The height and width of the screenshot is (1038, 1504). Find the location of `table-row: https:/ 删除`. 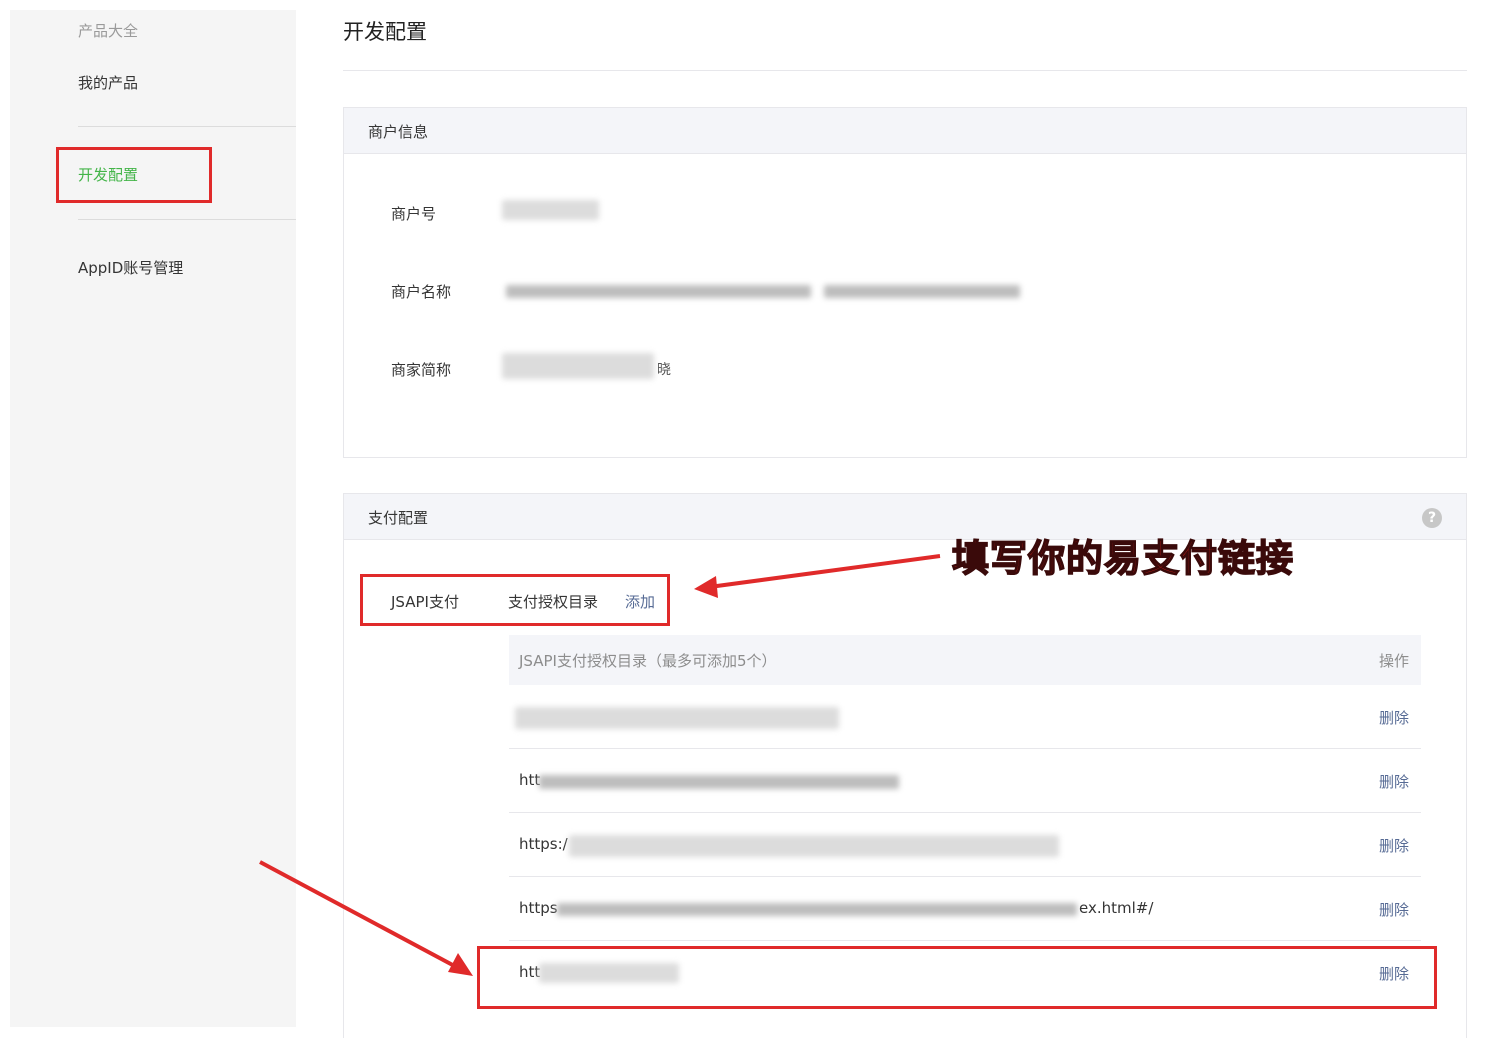

table-row: https:/ 删除 is located at coordinates (965, 845).